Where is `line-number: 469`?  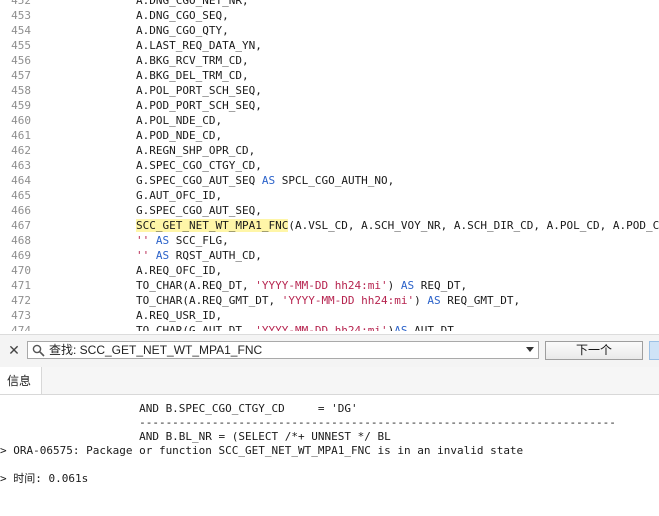 line-number: 469 is located at coordinates (21, 255).